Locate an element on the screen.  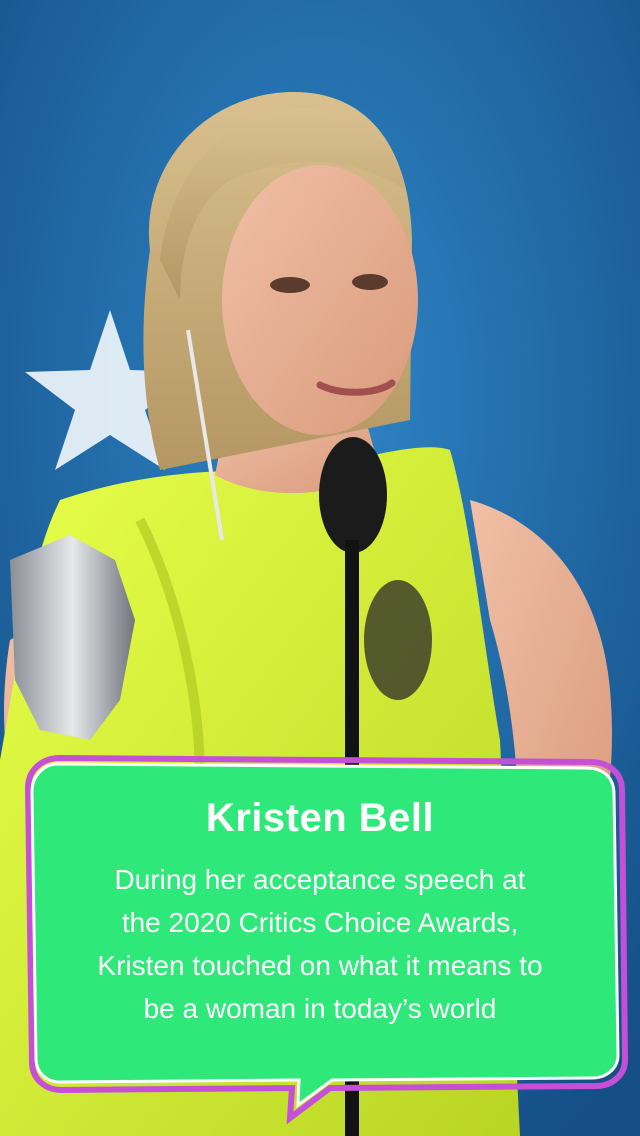
left-eye is located at coordinates (290, 285).